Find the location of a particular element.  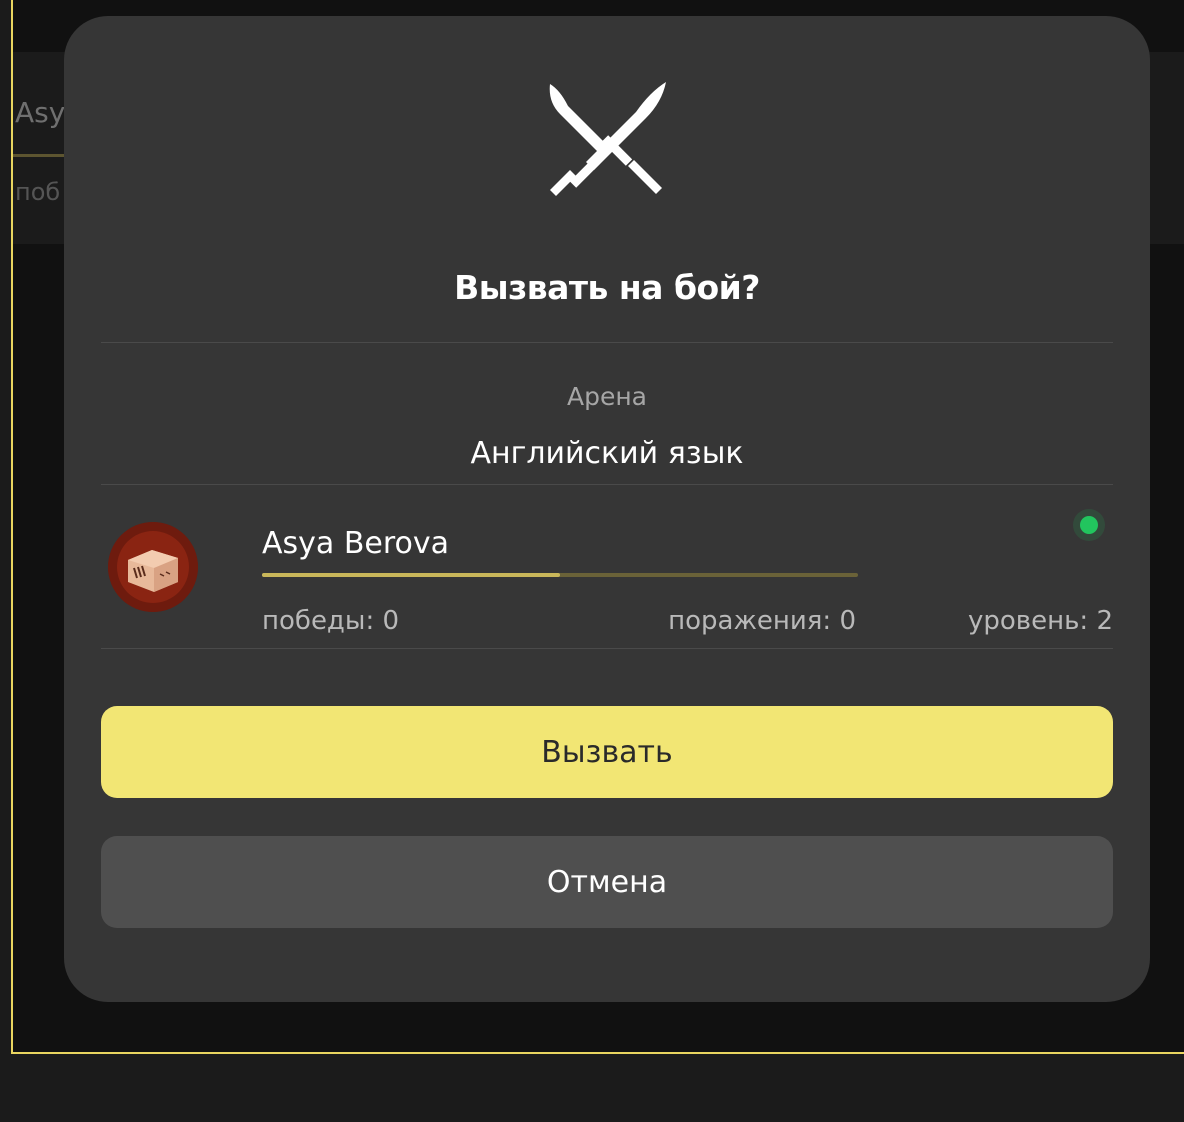

level-value: уровень: 2 is located at coordinates (1040, 621).